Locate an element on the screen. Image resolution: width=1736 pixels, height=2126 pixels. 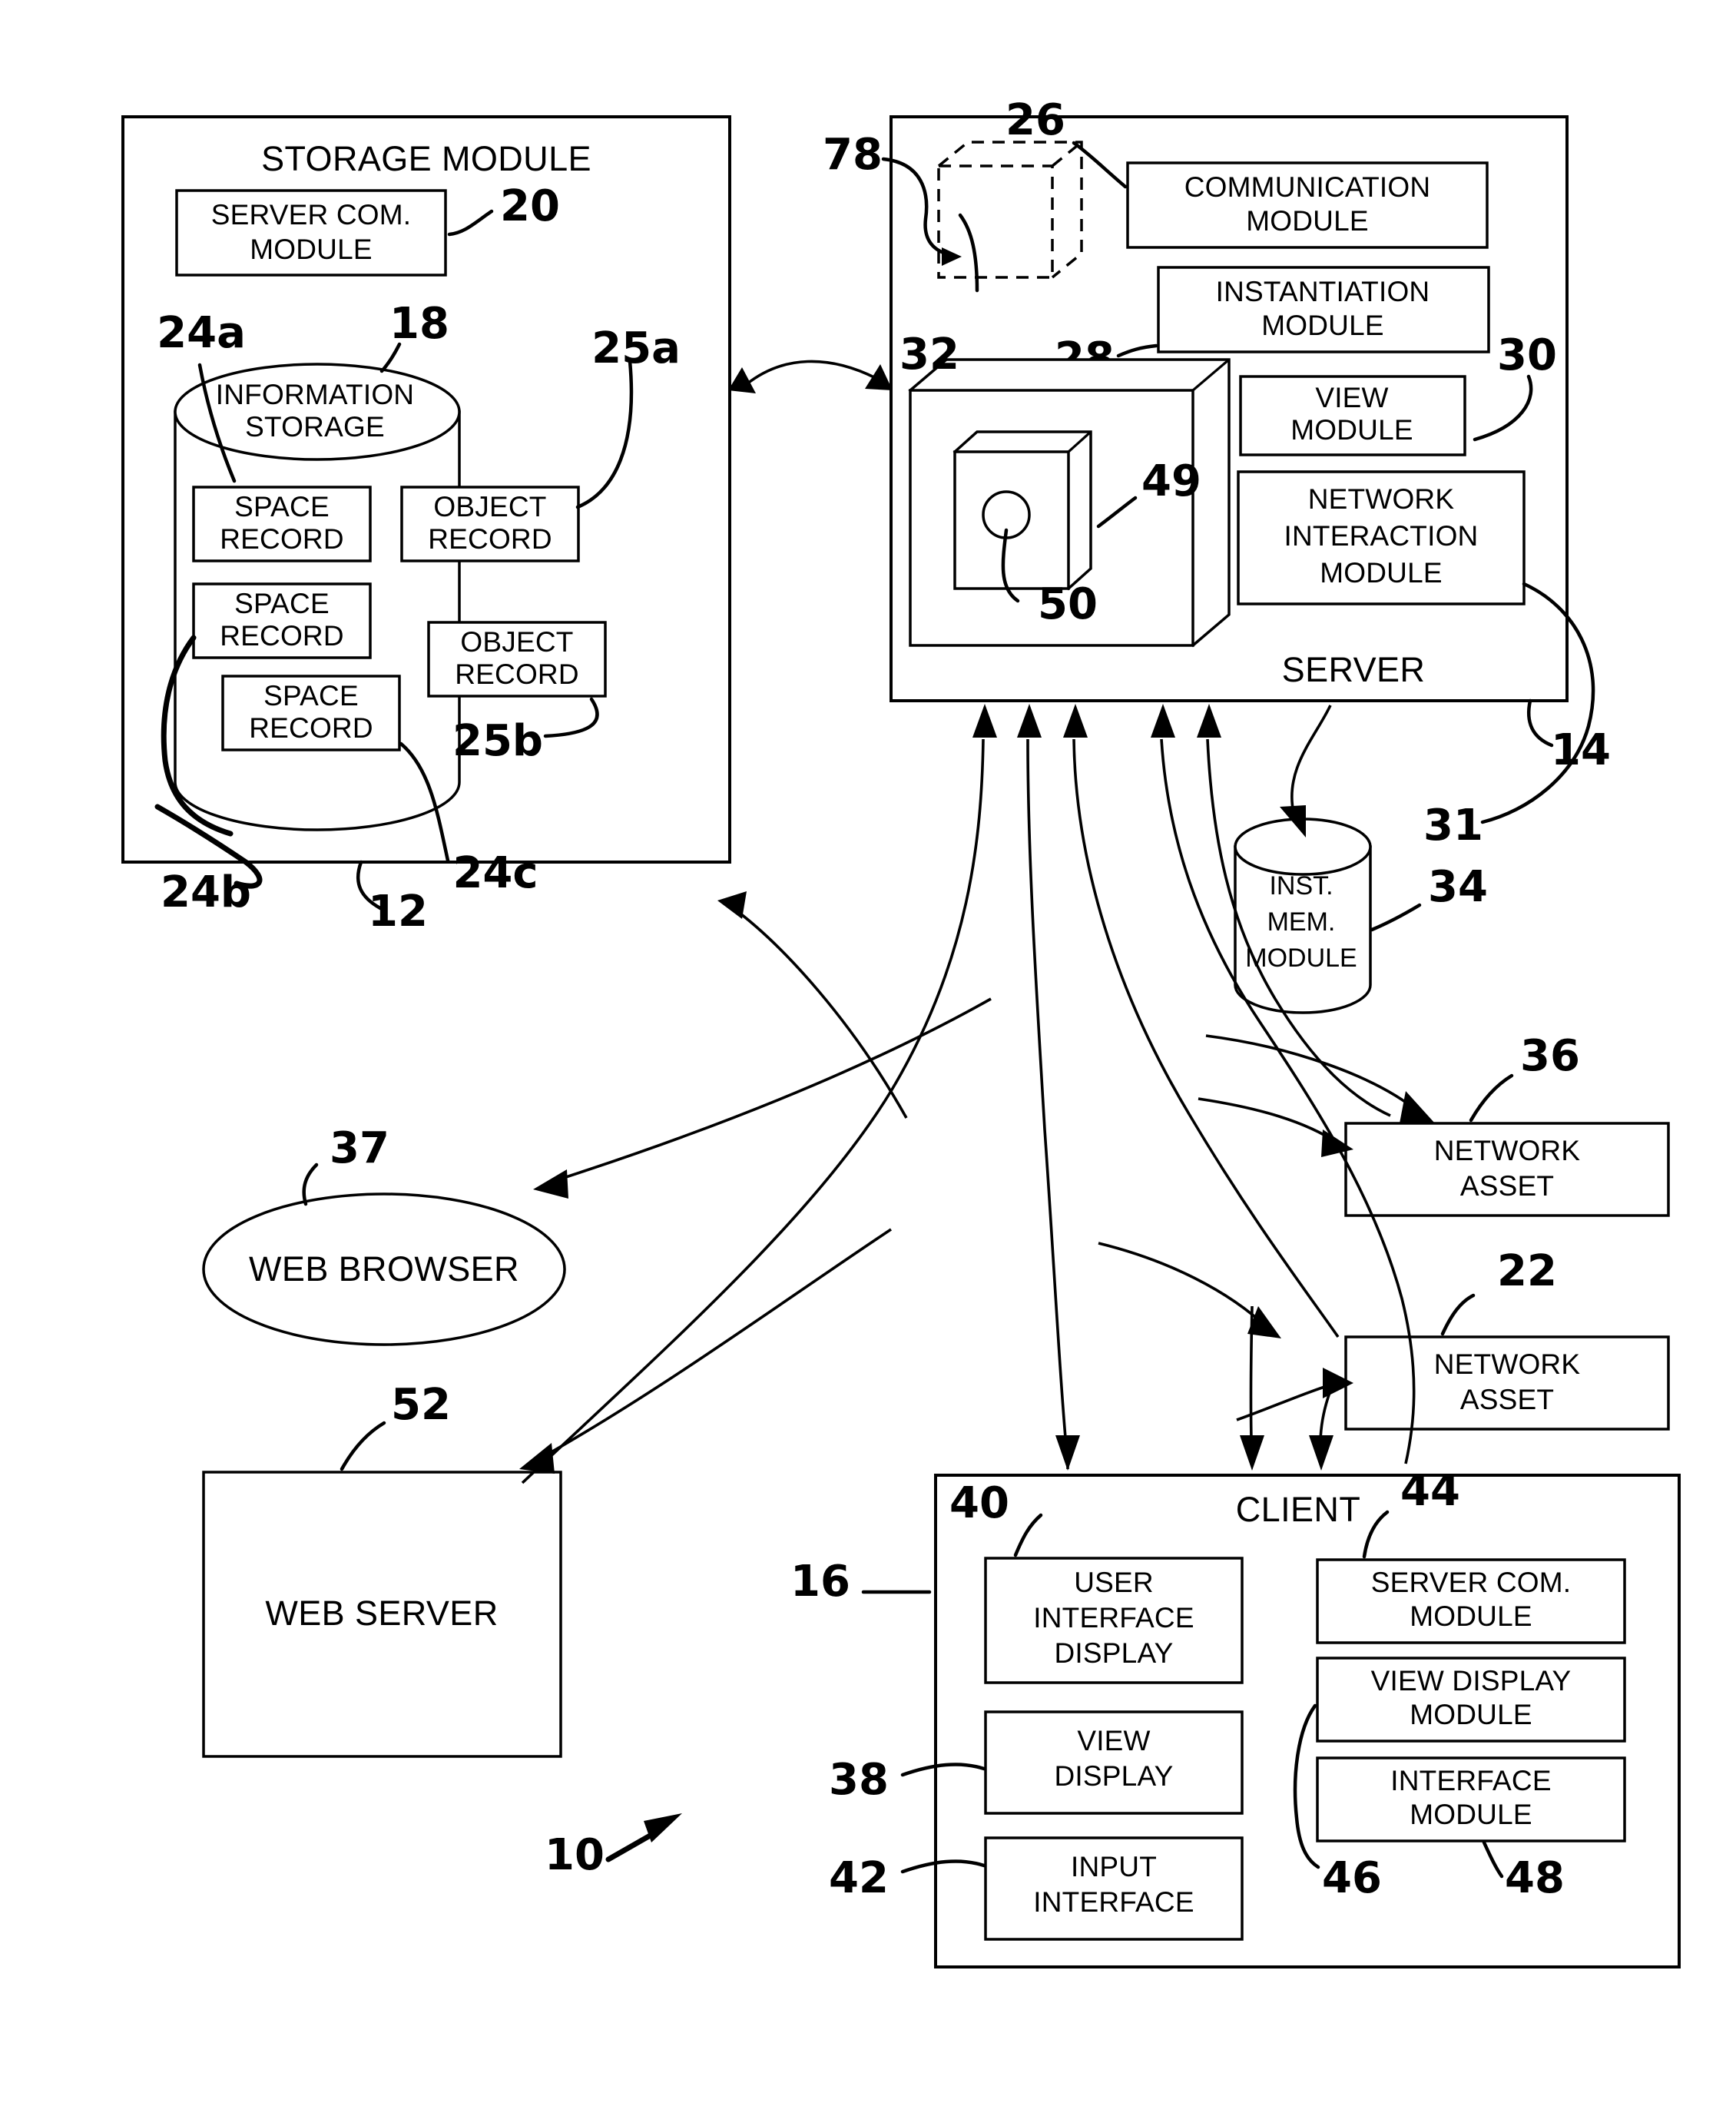
web-server: WEB SERVER is located at coordinates (382, 1614).